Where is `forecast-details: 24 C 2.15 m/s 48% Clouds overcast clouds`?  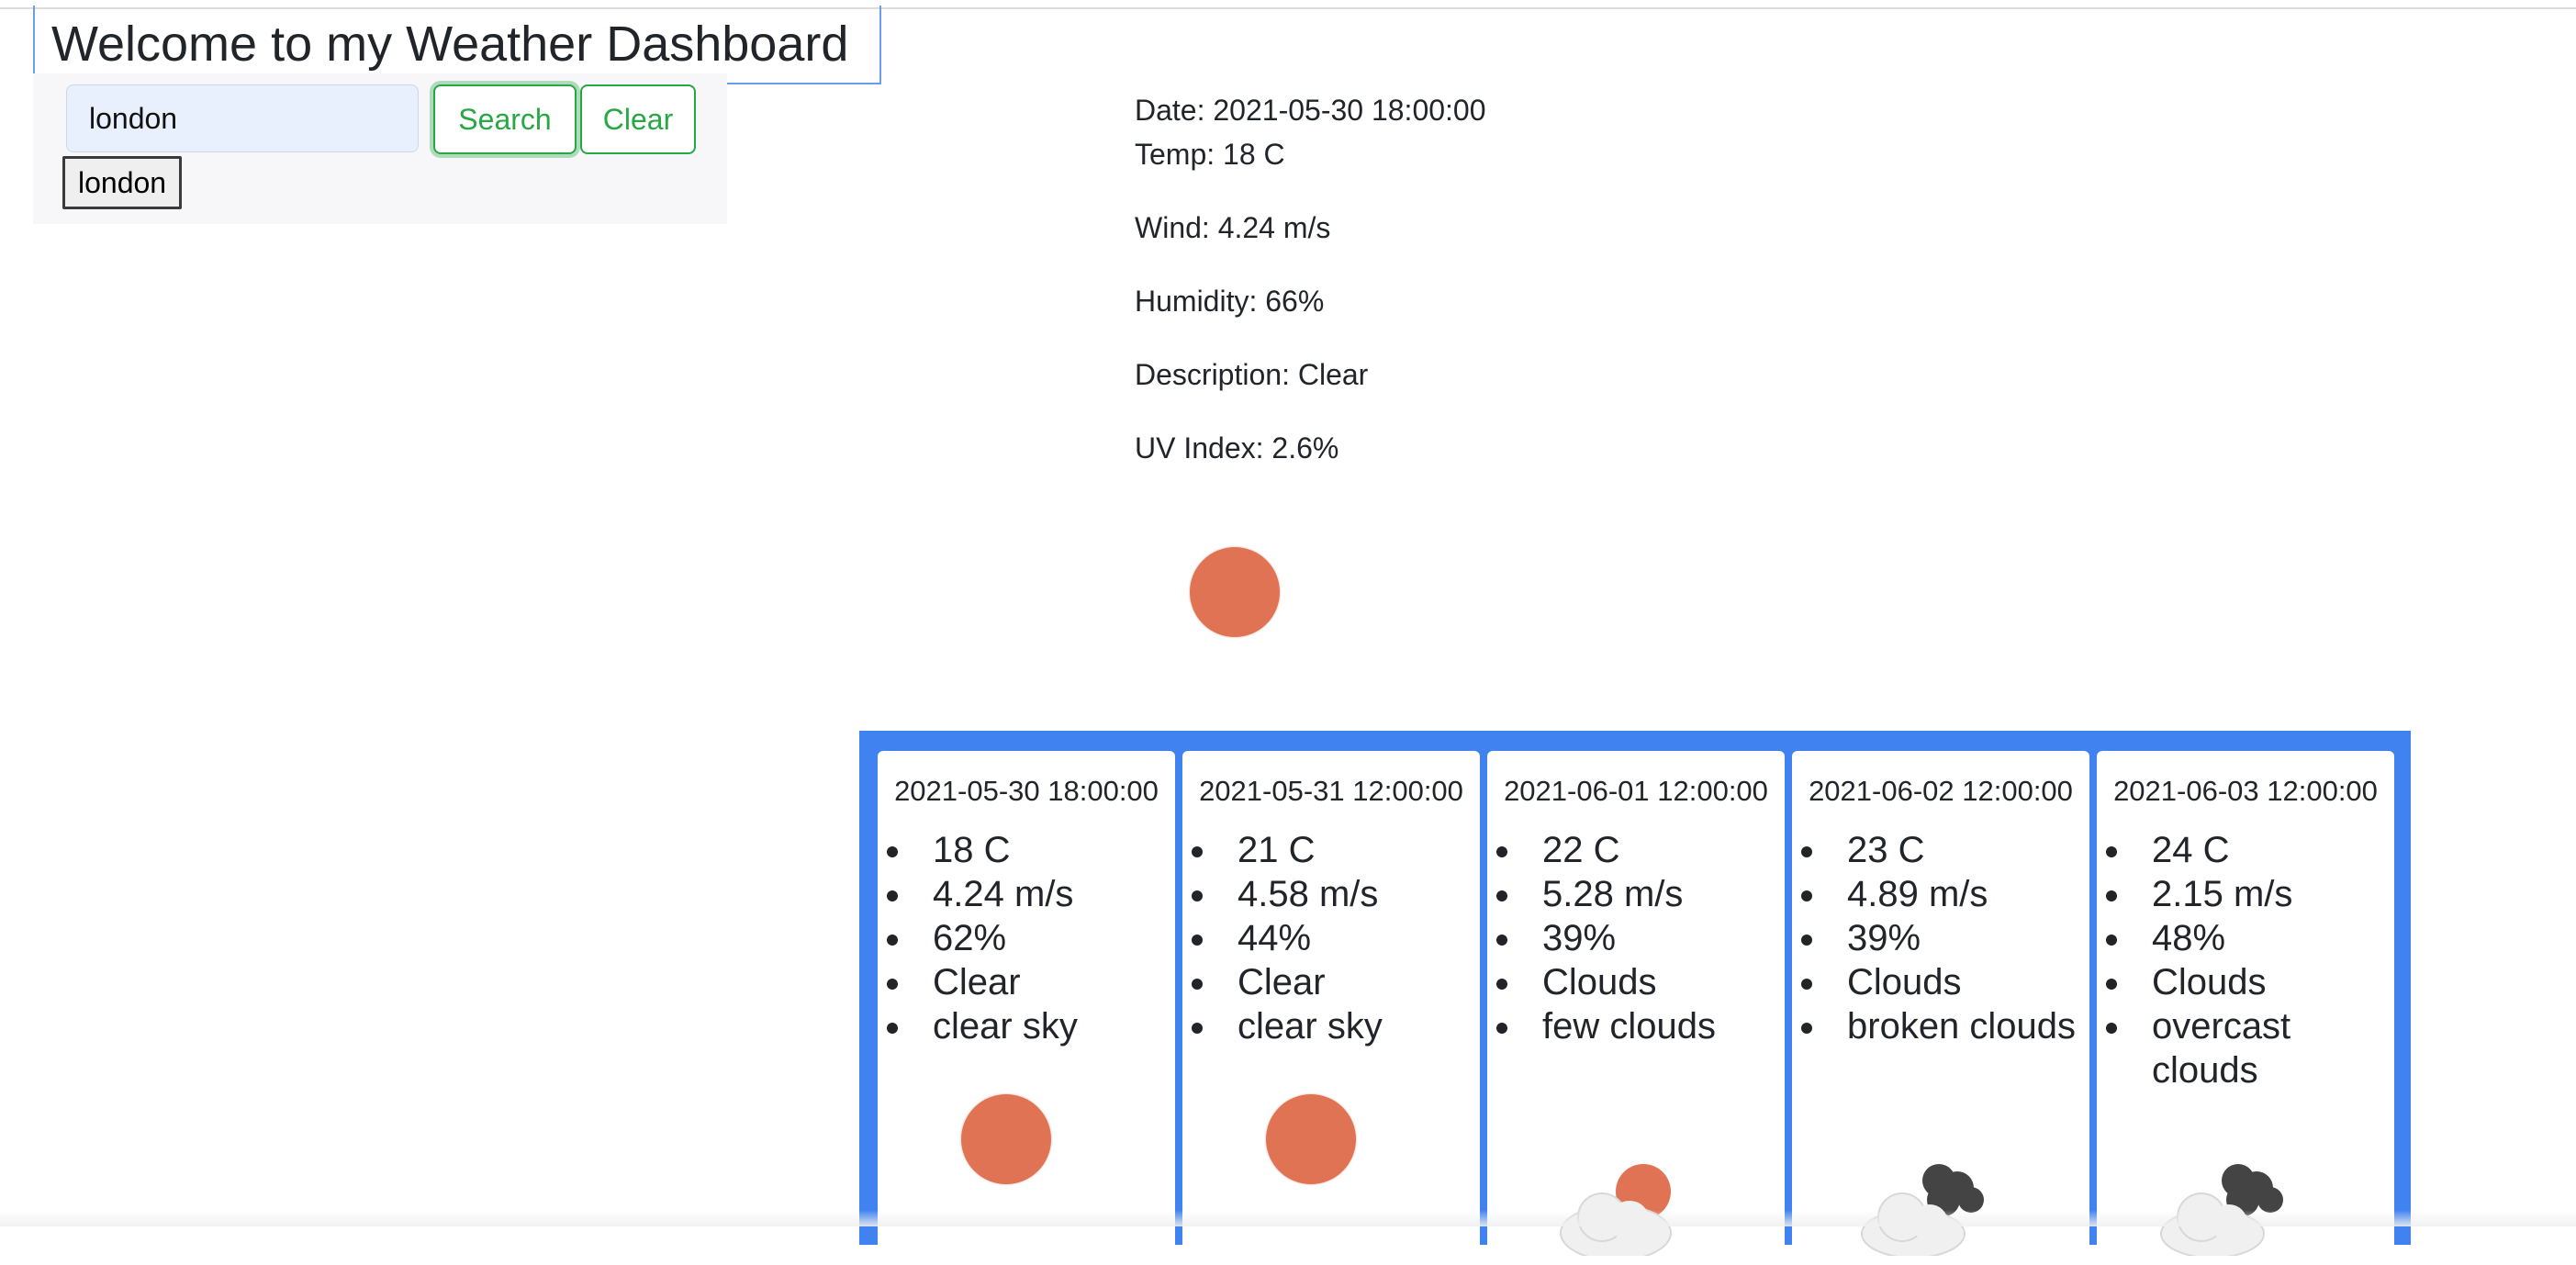
forecast-details: 24 C 2.15 m/s 48% Clouds overcast clouds is located at coordinates (2245, 960).